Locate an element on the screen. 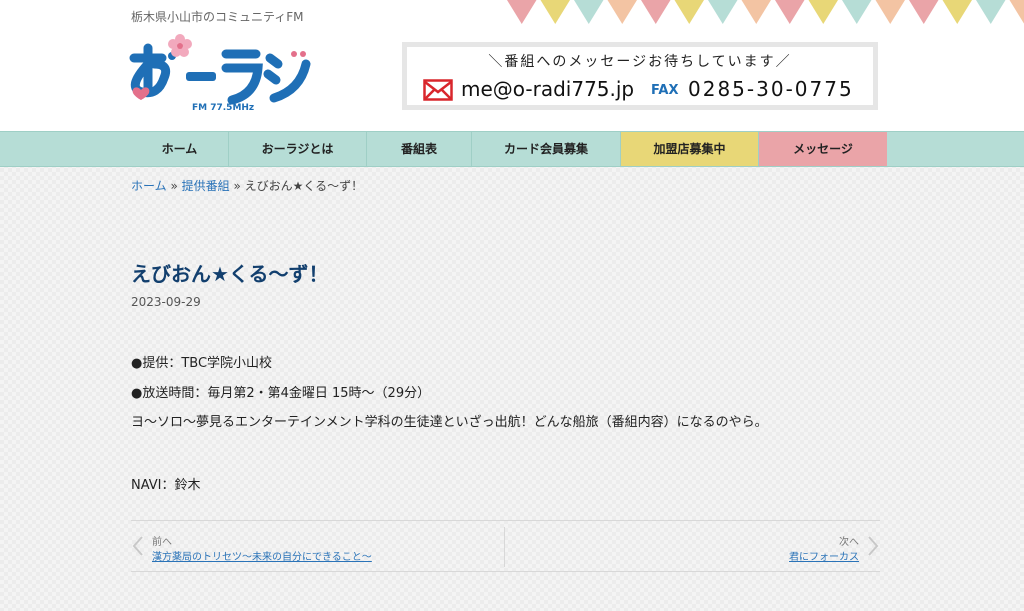  nav-home: ホーム is located at coordinates (180, 149).